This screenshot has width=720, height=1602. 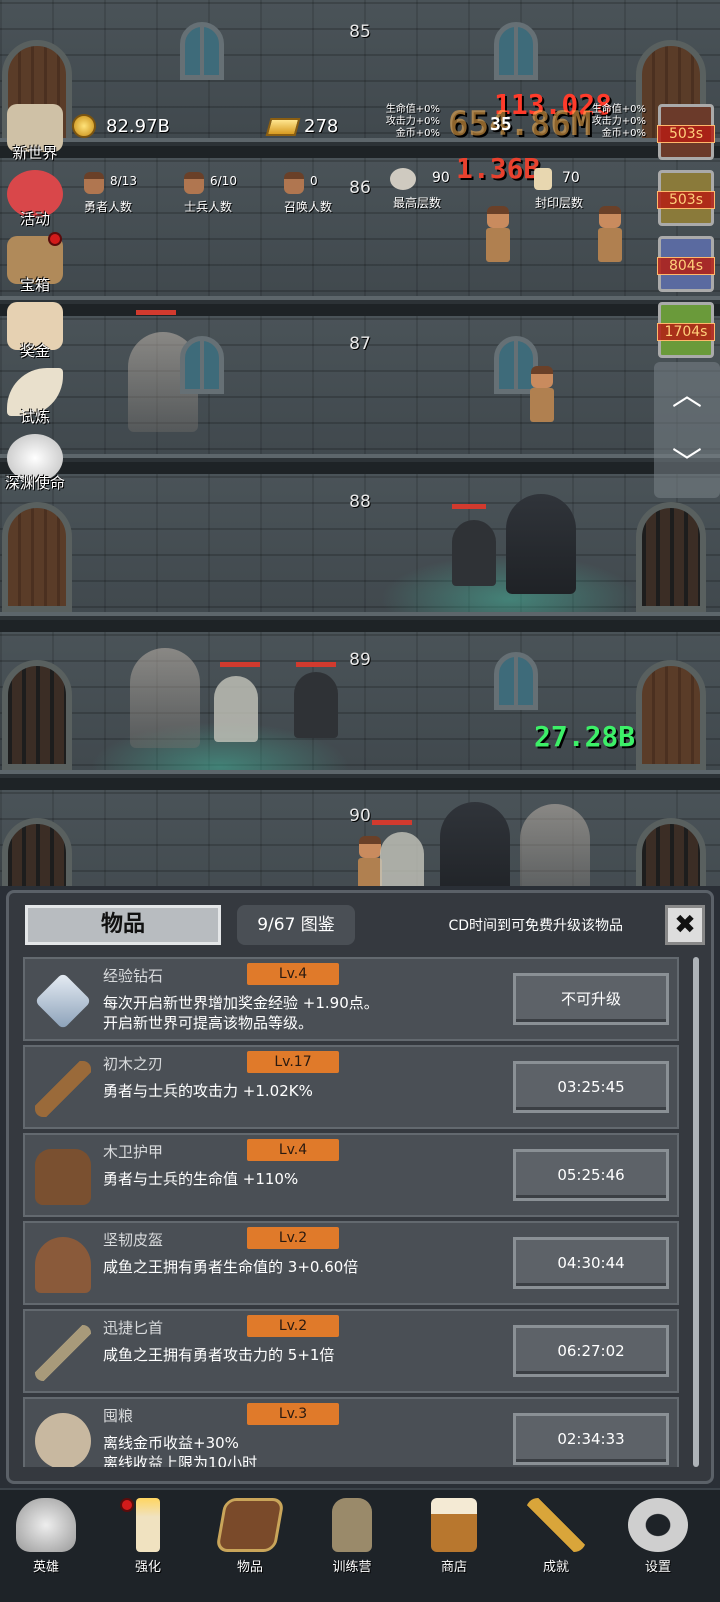 I want to click on damage-number: 27.28B, so click(x=585, y=736).